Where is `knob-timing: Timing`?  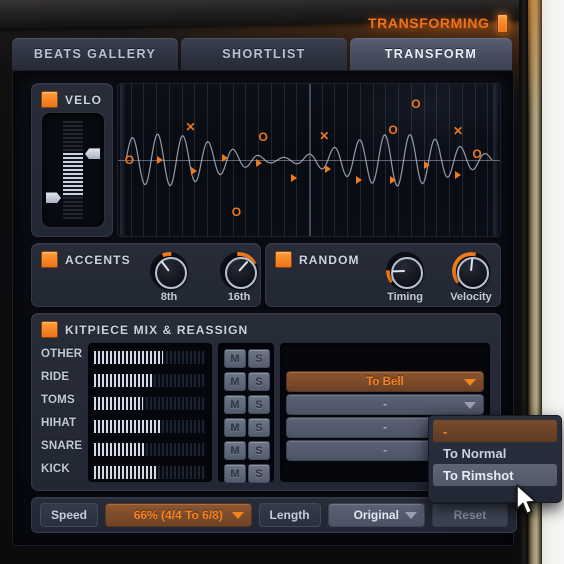 knob-timing: Timing is located at coordinates (405, 277).